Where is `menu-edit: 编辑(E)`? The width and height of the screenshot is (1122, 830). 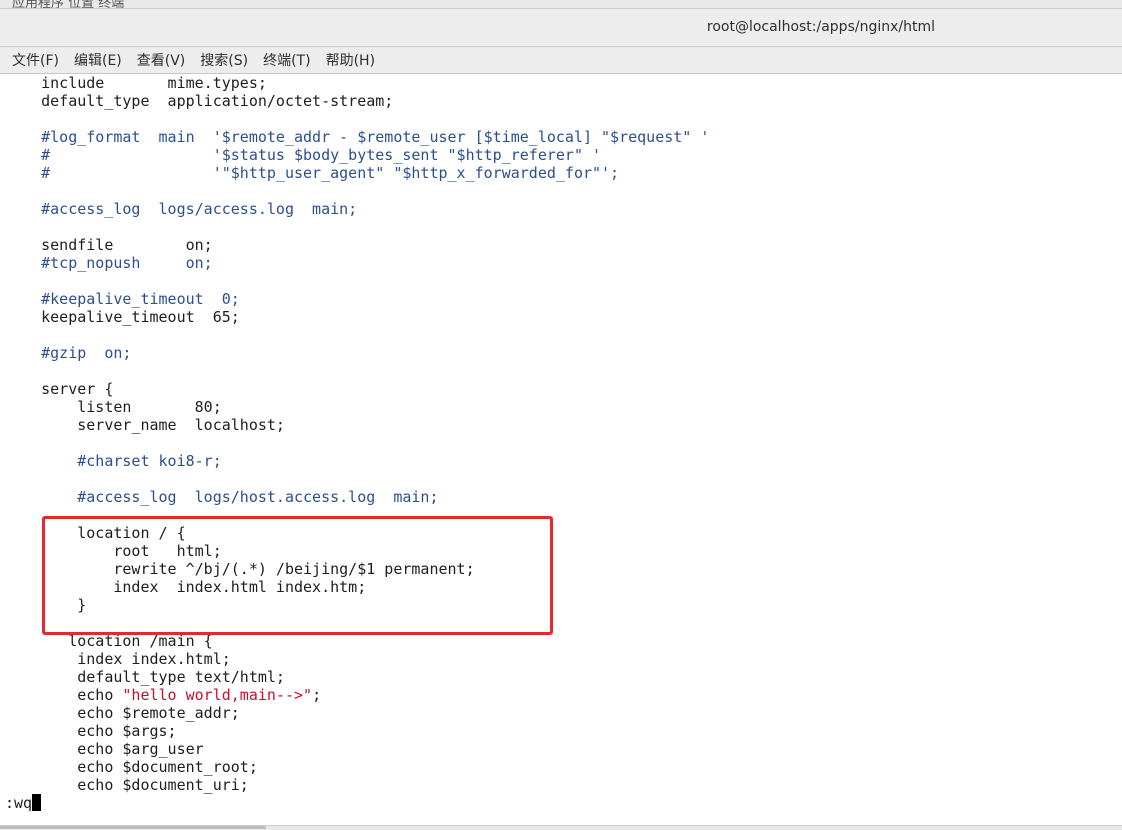 menu-edit: 编辑(E) is located at coordinates (98, 60).